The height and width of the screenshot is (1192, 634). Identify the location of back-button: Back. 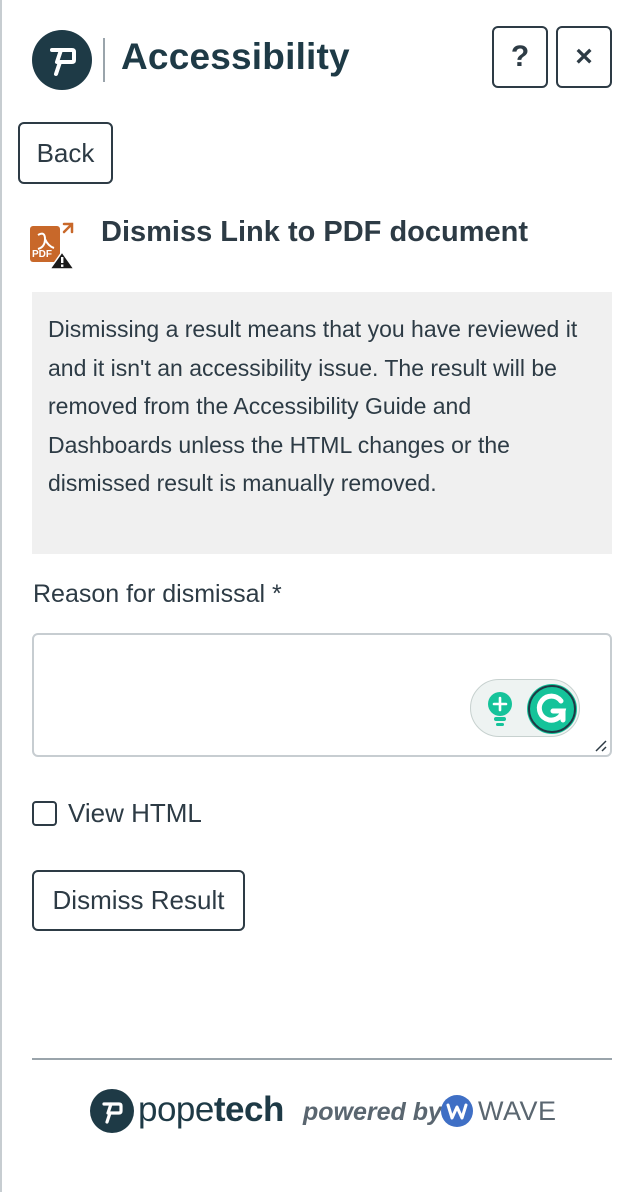
(65, 153).